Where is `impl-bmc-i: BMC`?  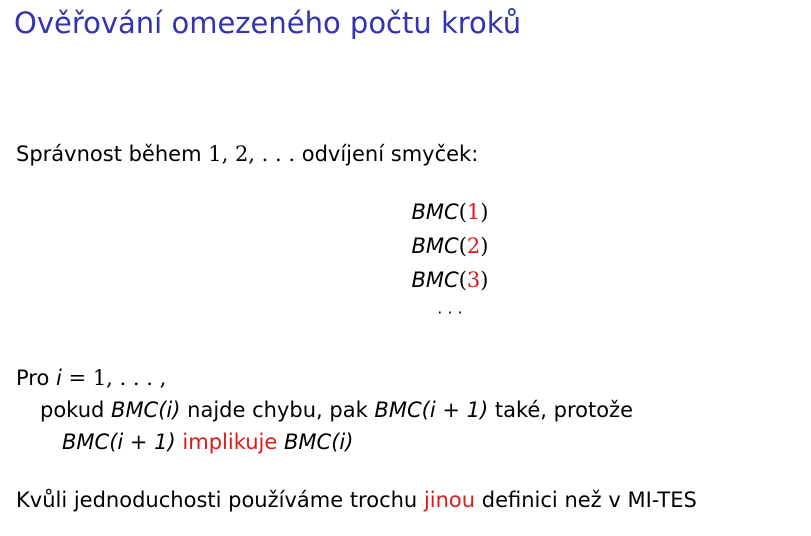
impl-bmc-i: BMC is located at coordinates (307, 442).